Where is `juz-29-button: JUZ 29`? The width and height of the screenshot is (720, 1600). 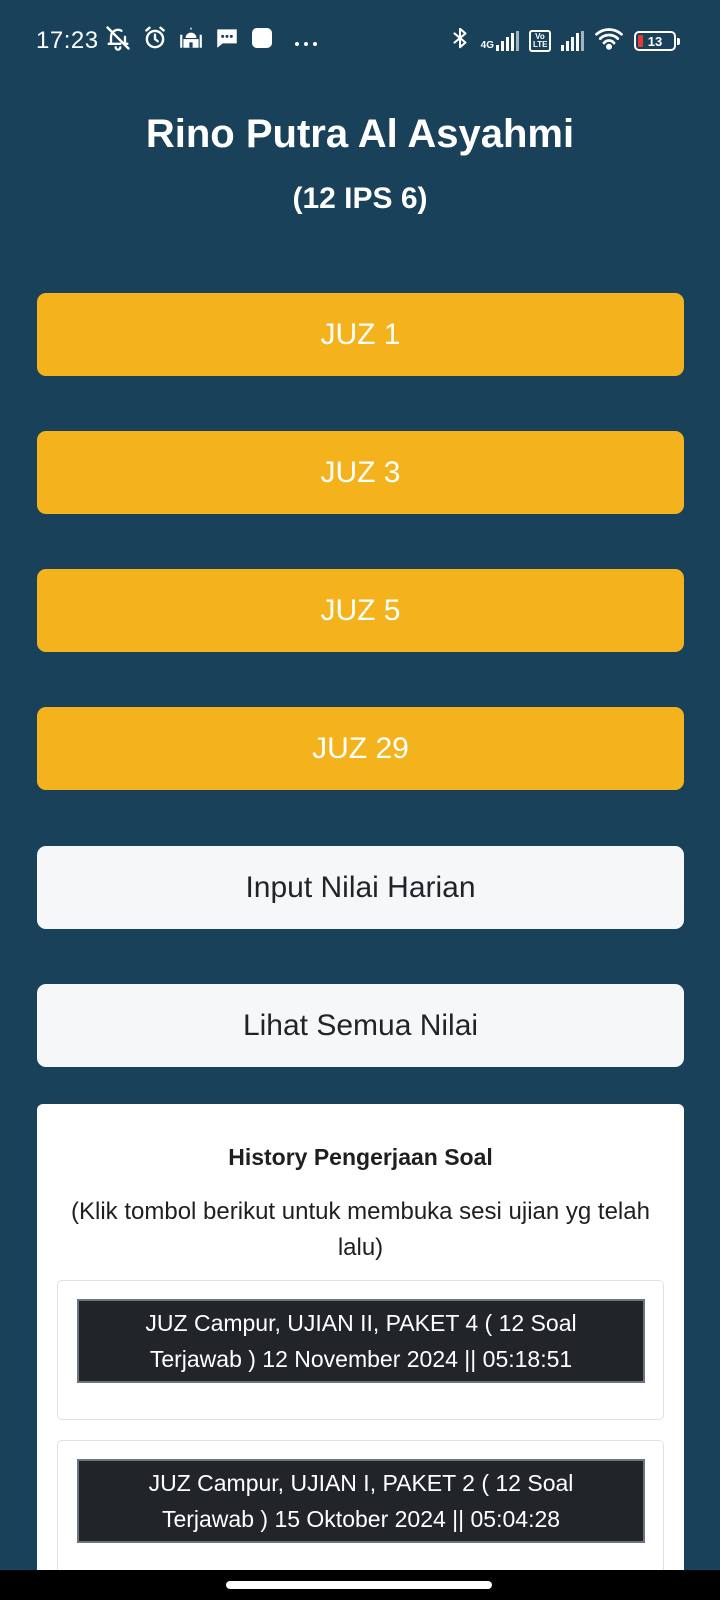 juz-29-button: JUZ 29 is located at coordinates (360, 748).